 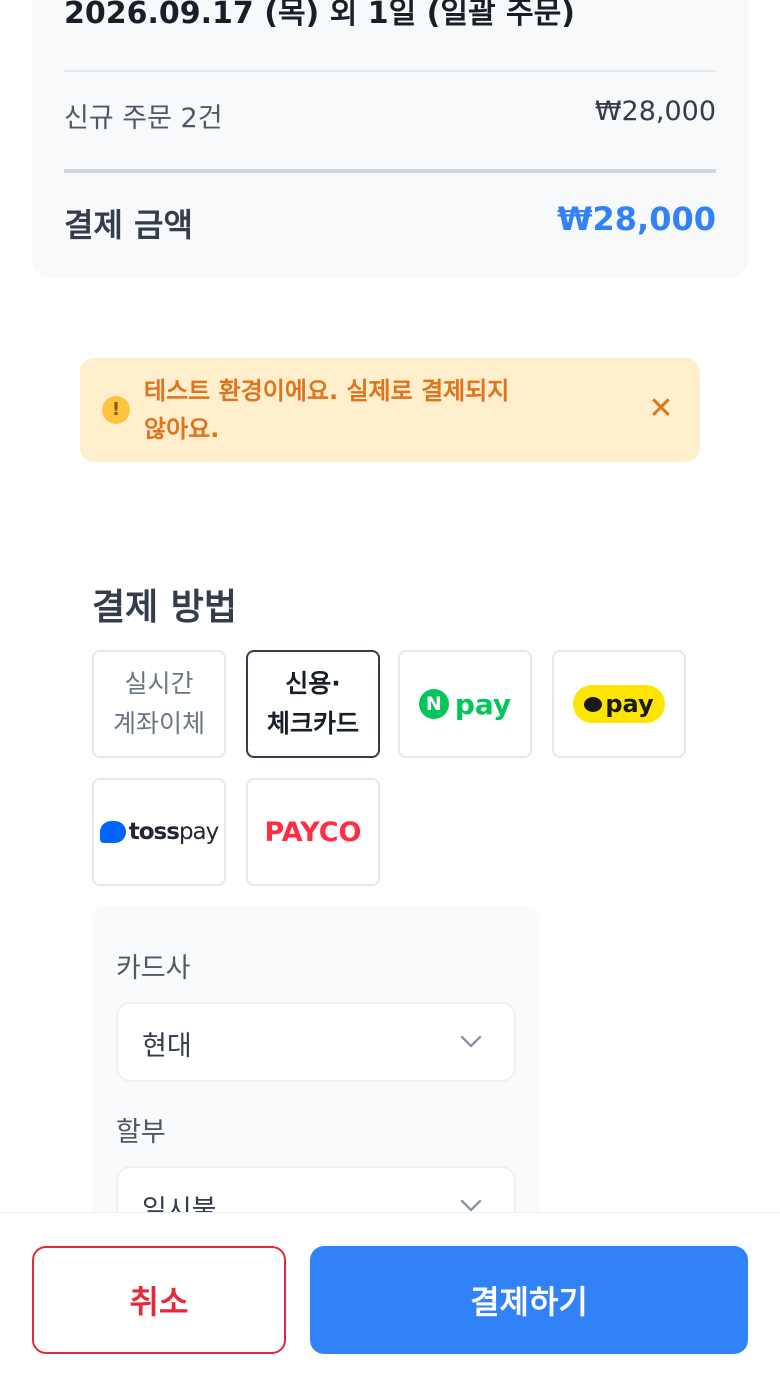 I want to click on installment-label: 할부, so click(x=141, y=1132).